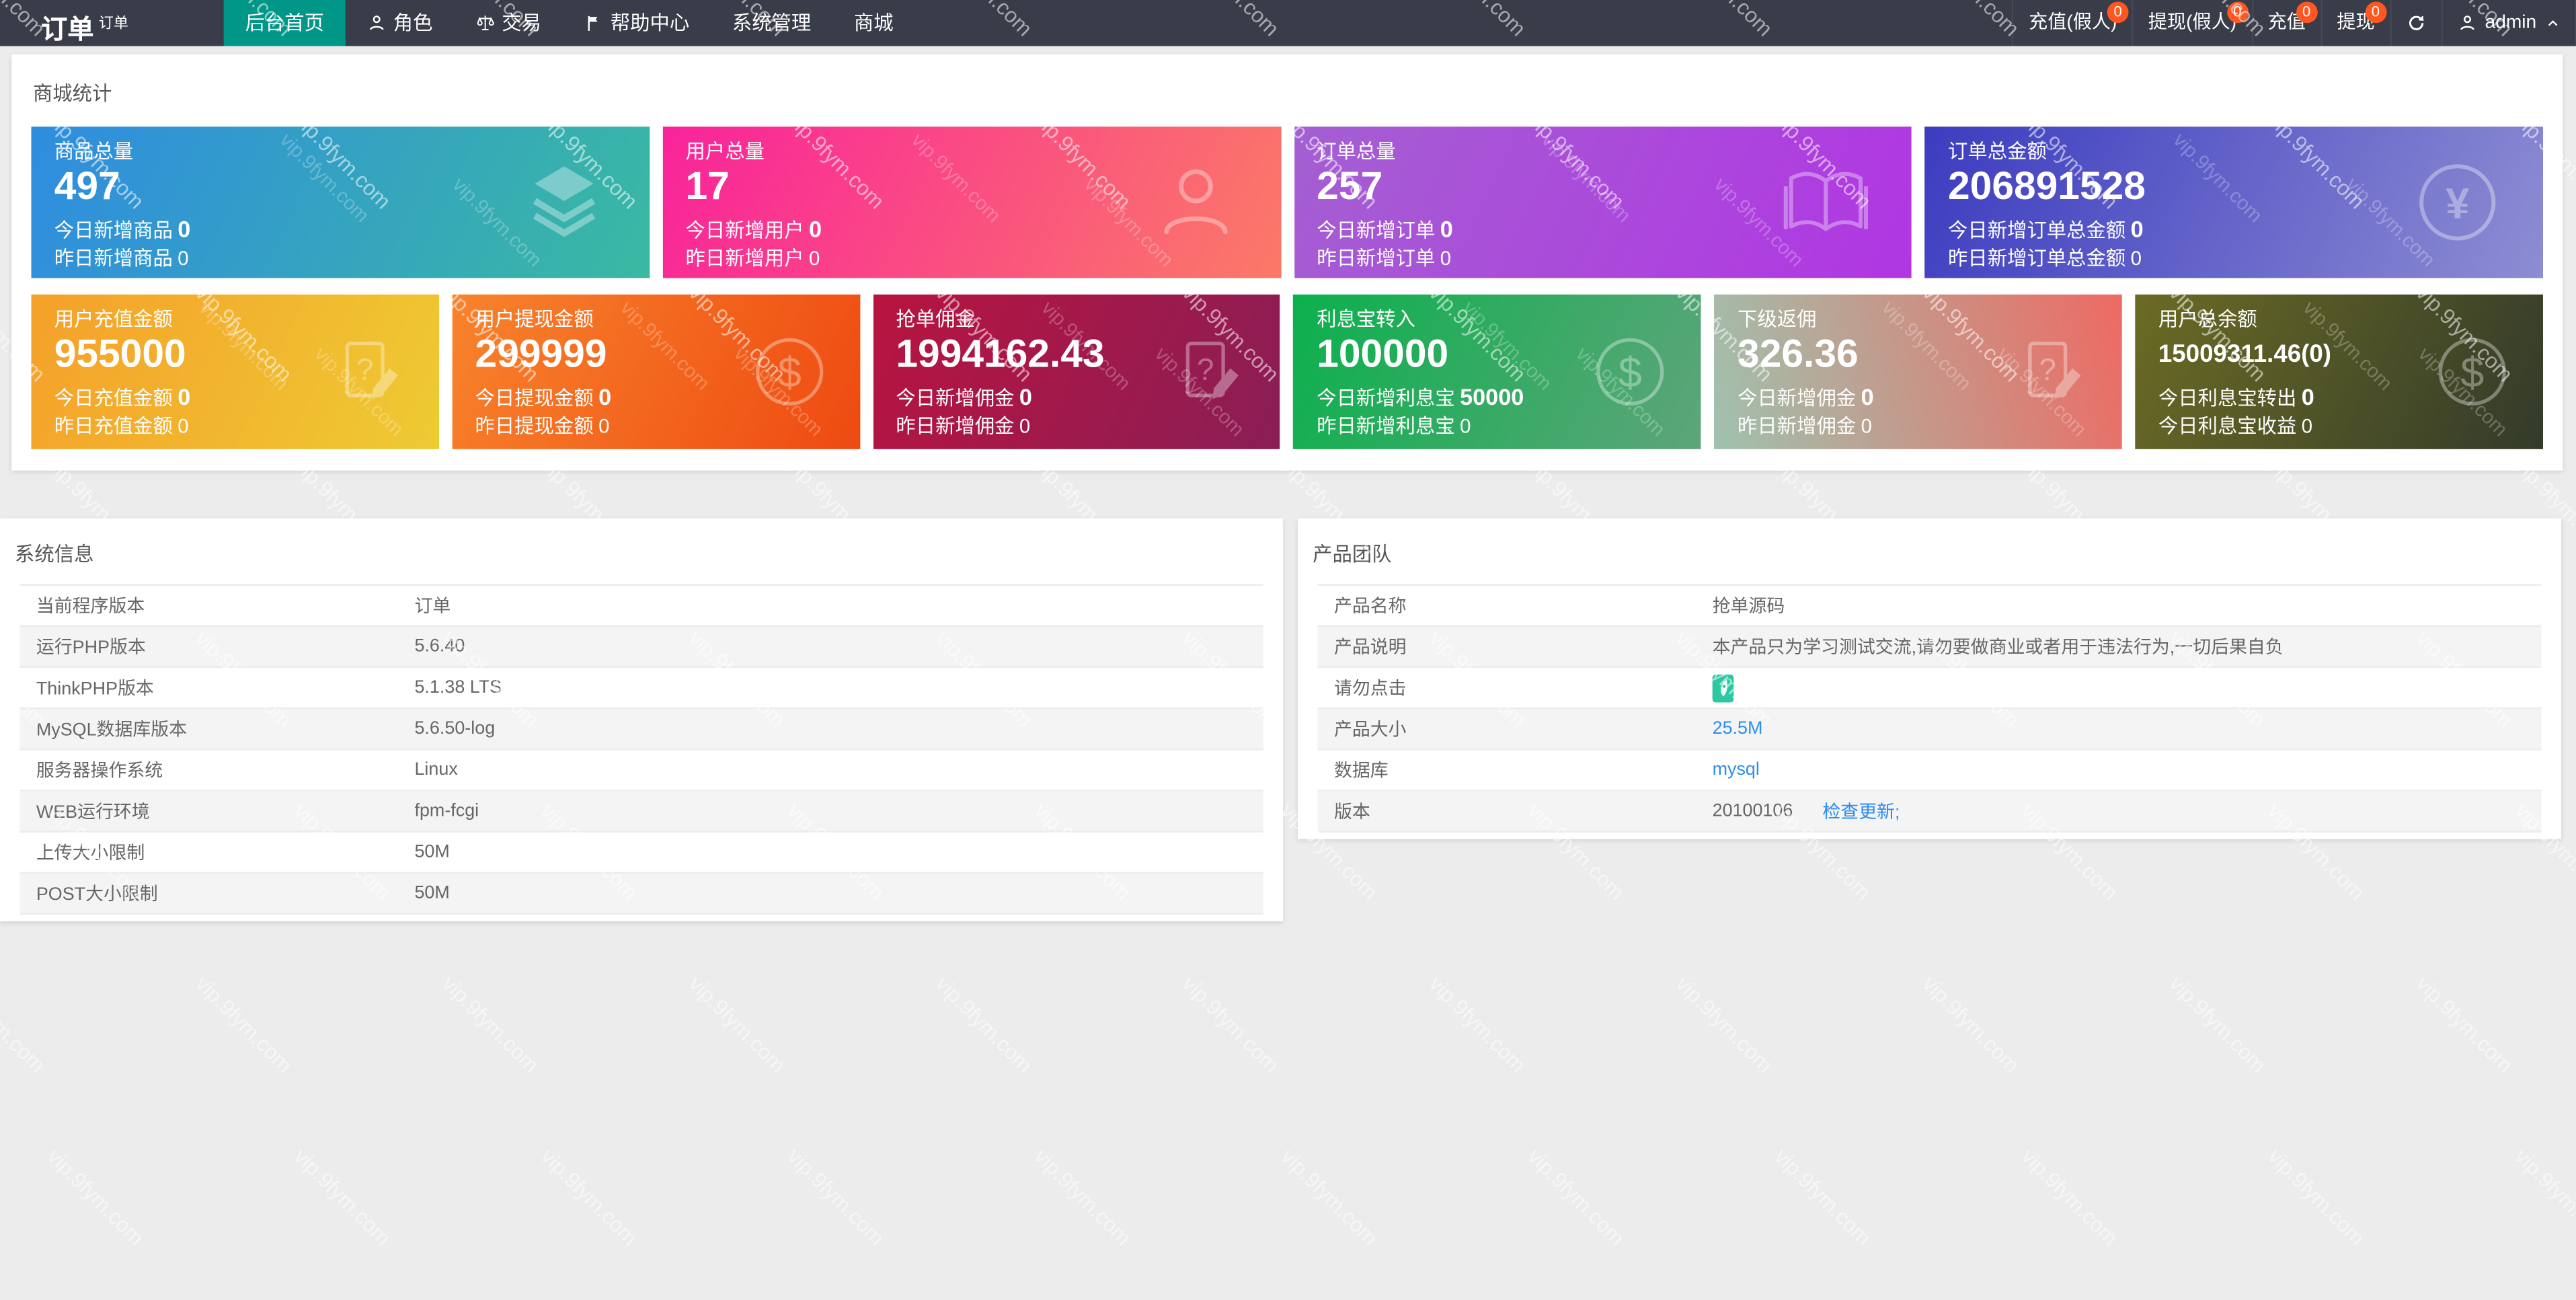 This screenshot has width=2576, height=1300. What do you see at coordinates (535, 398) in the screenshot?
I see `stat-line-label: 今日提现金额` at bounding box center [535, 398].